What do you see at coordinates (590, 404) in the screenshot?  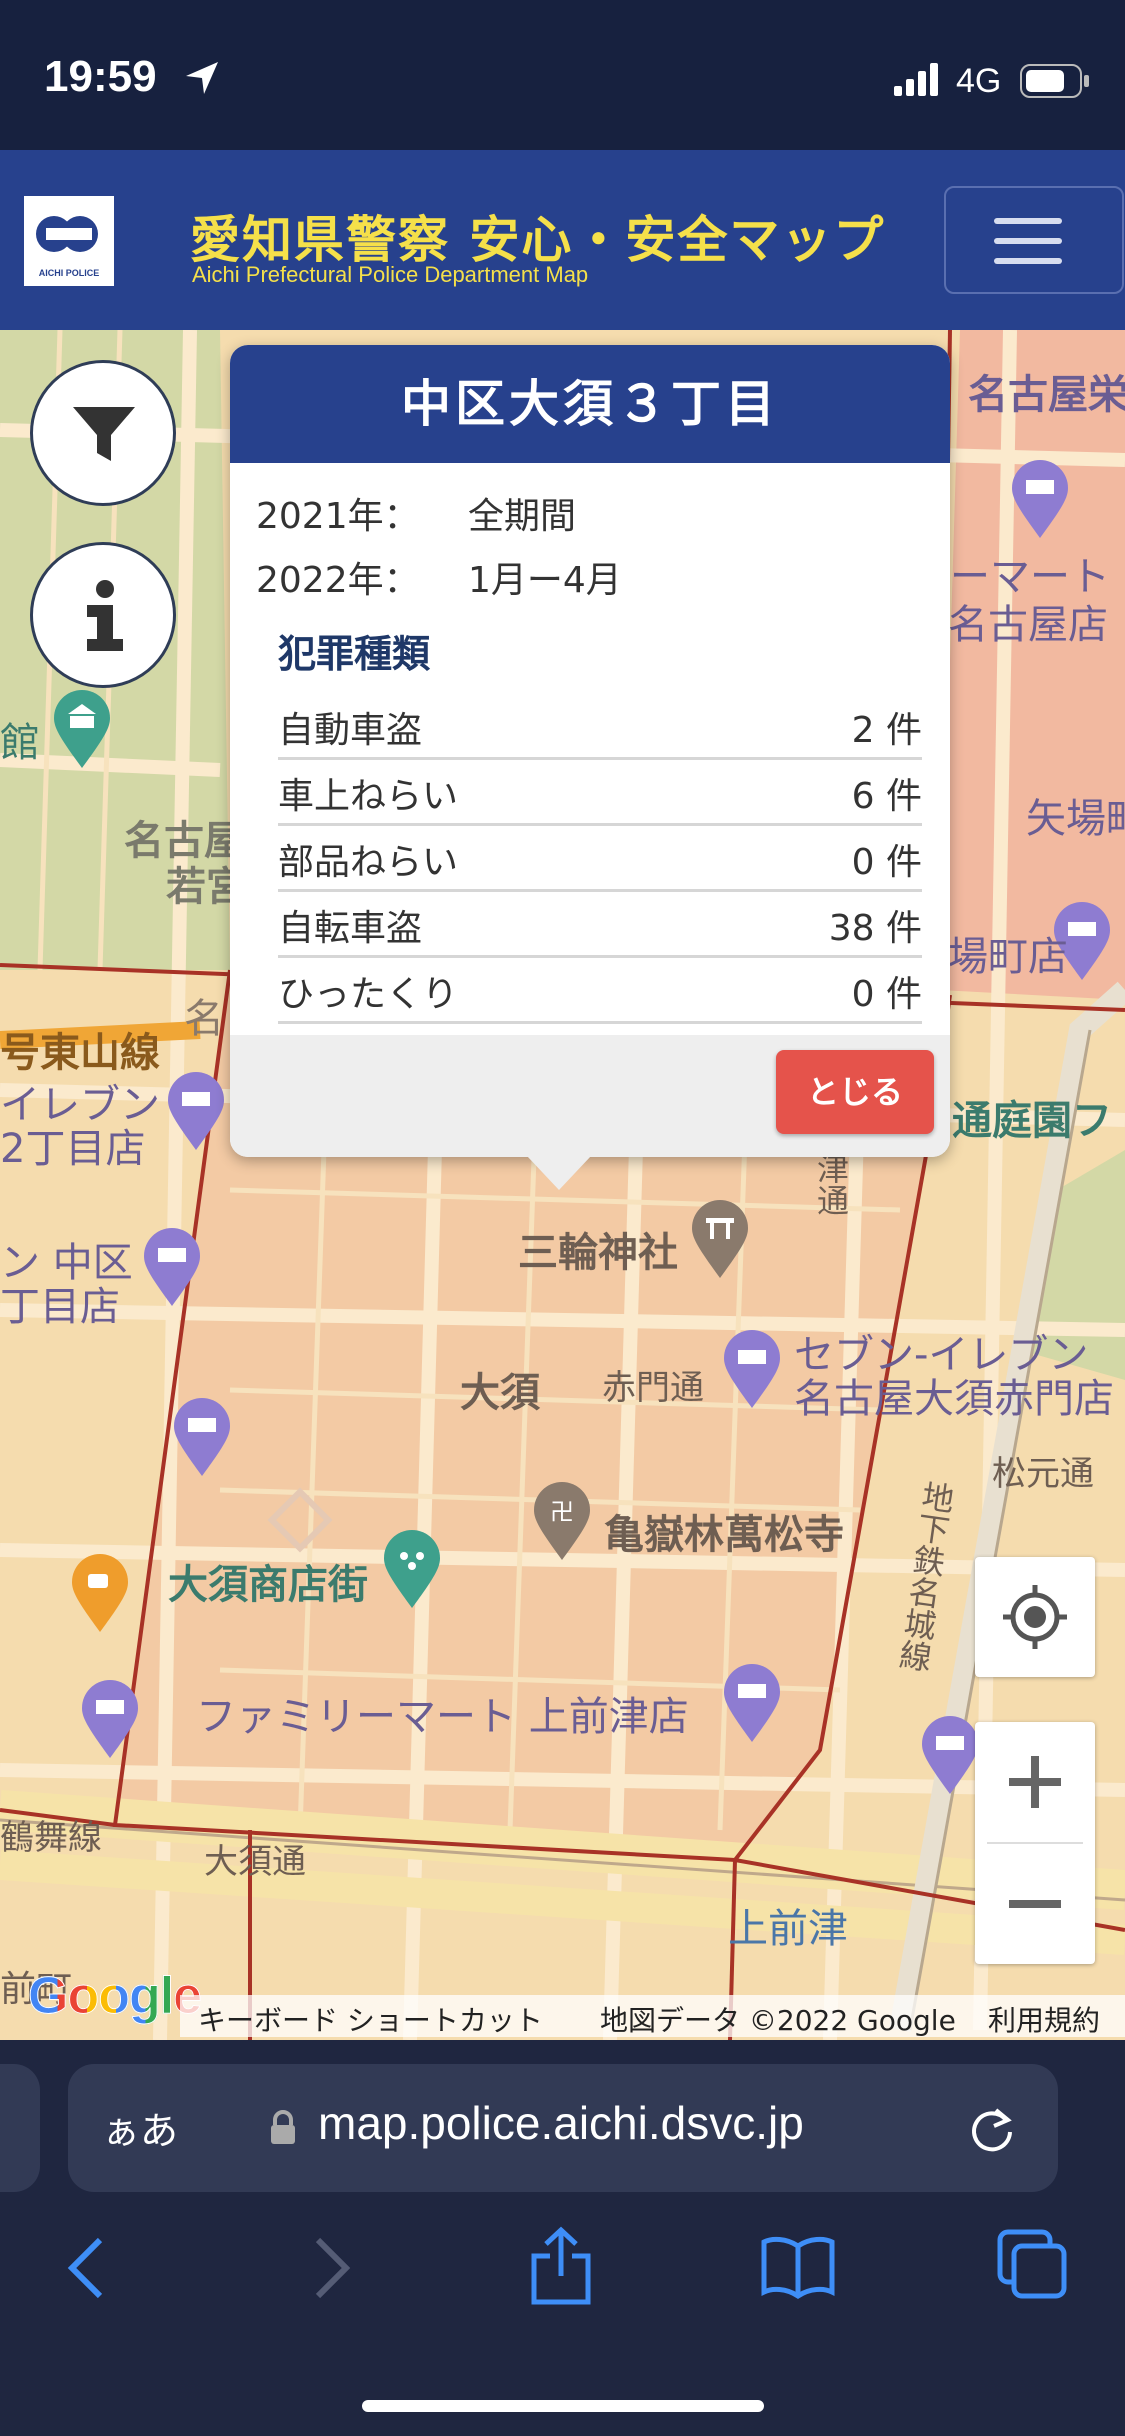 I see `popup-title: 中区大須３丁目` at bounding box center [590, 404].